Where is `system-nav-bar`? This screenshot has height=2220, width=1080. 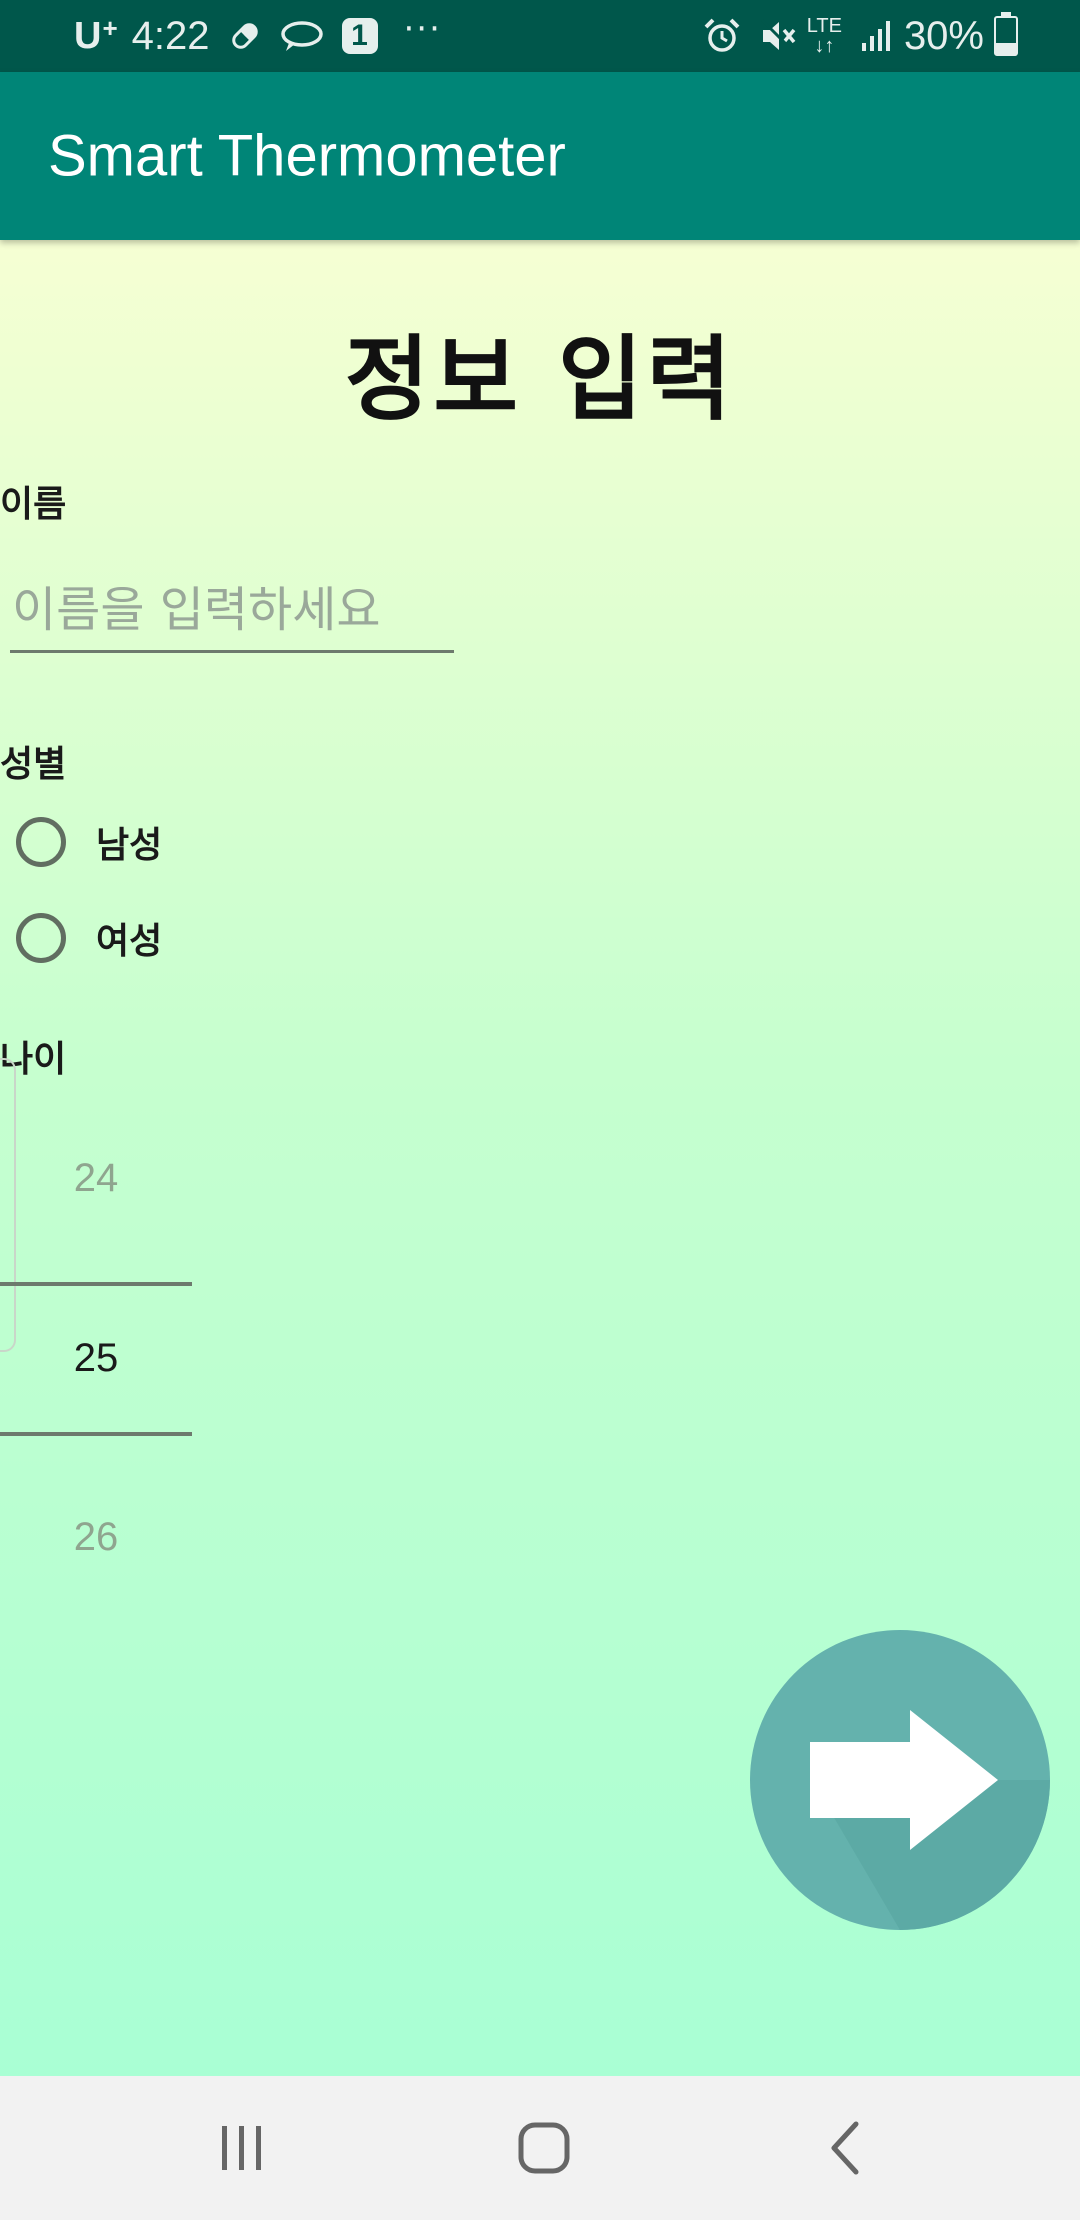
system-nav-bar is located at coordinates (540, 2148).